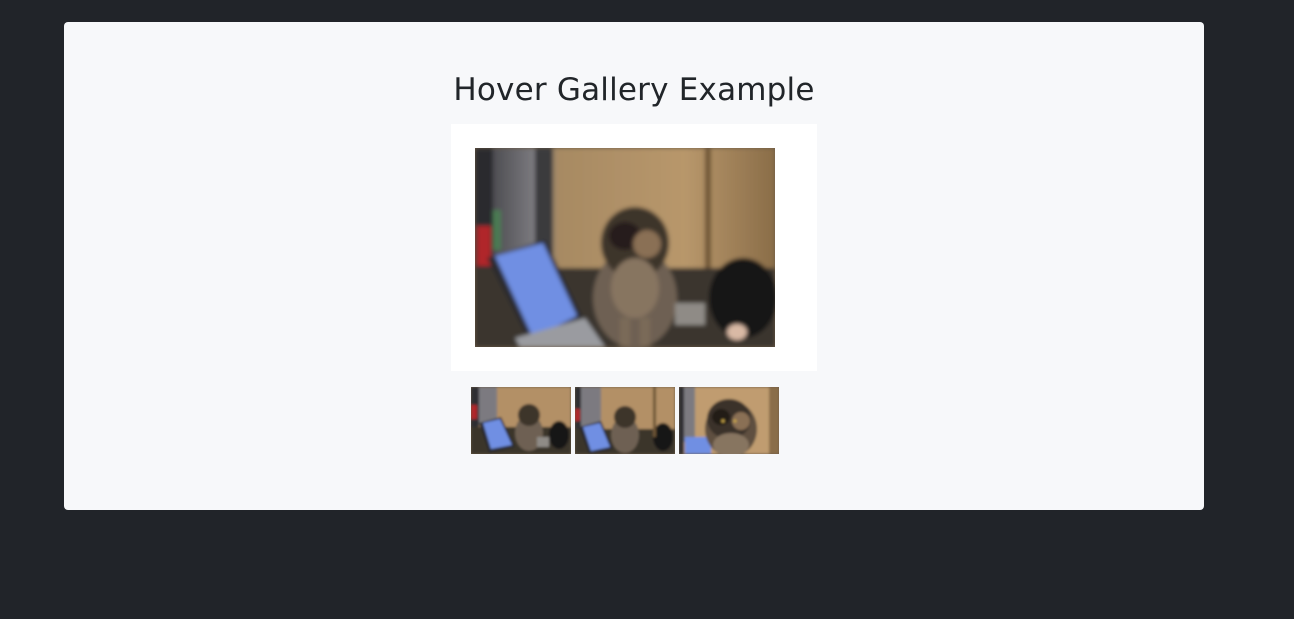 Image resolution: width=1294 pixels, height=619 pixels. I want to click on main-image-frame, so click(634, 247).